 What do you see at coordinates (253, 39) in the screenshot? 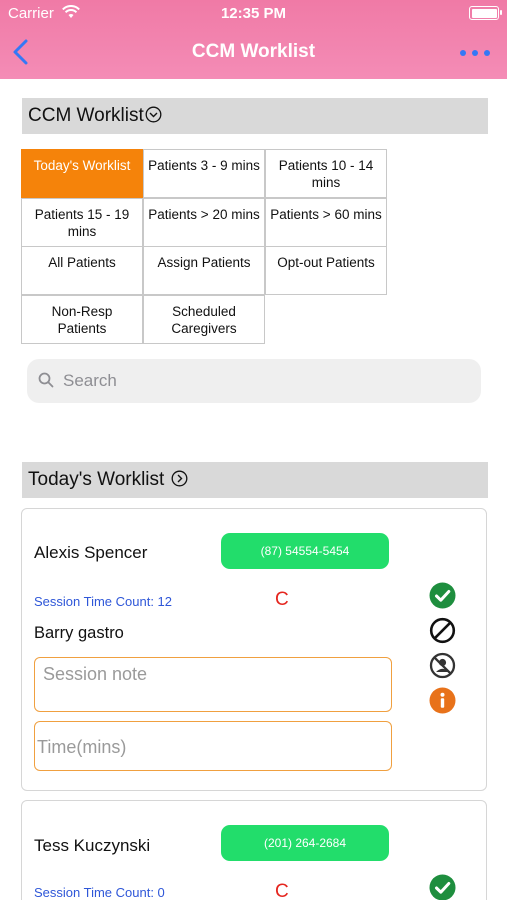
I see `navigation-bar: Carrier 12:35 PM CCM Worklist` at bounding box center [253, 39].